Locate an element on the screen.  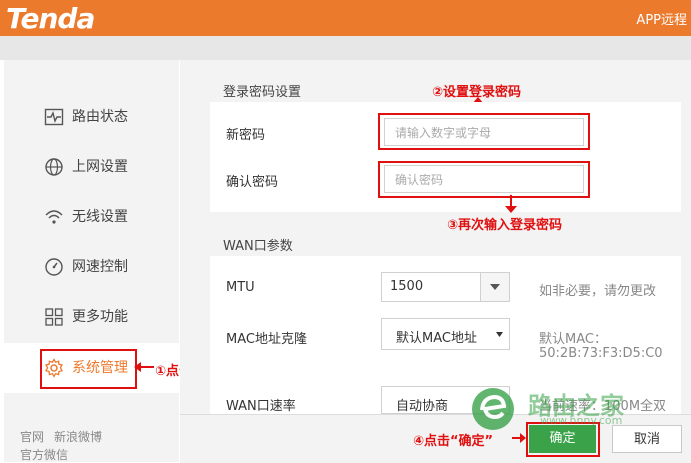
mtu-dropdown-button is located at coordinates (494, 287).